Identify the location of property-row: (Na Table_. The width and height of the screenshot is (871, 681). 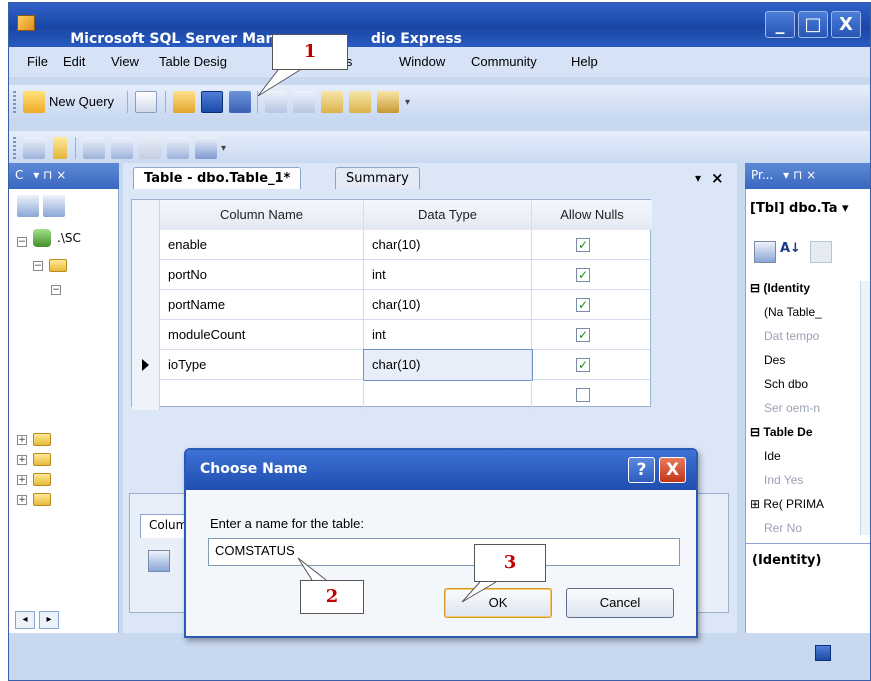
(808, 317).